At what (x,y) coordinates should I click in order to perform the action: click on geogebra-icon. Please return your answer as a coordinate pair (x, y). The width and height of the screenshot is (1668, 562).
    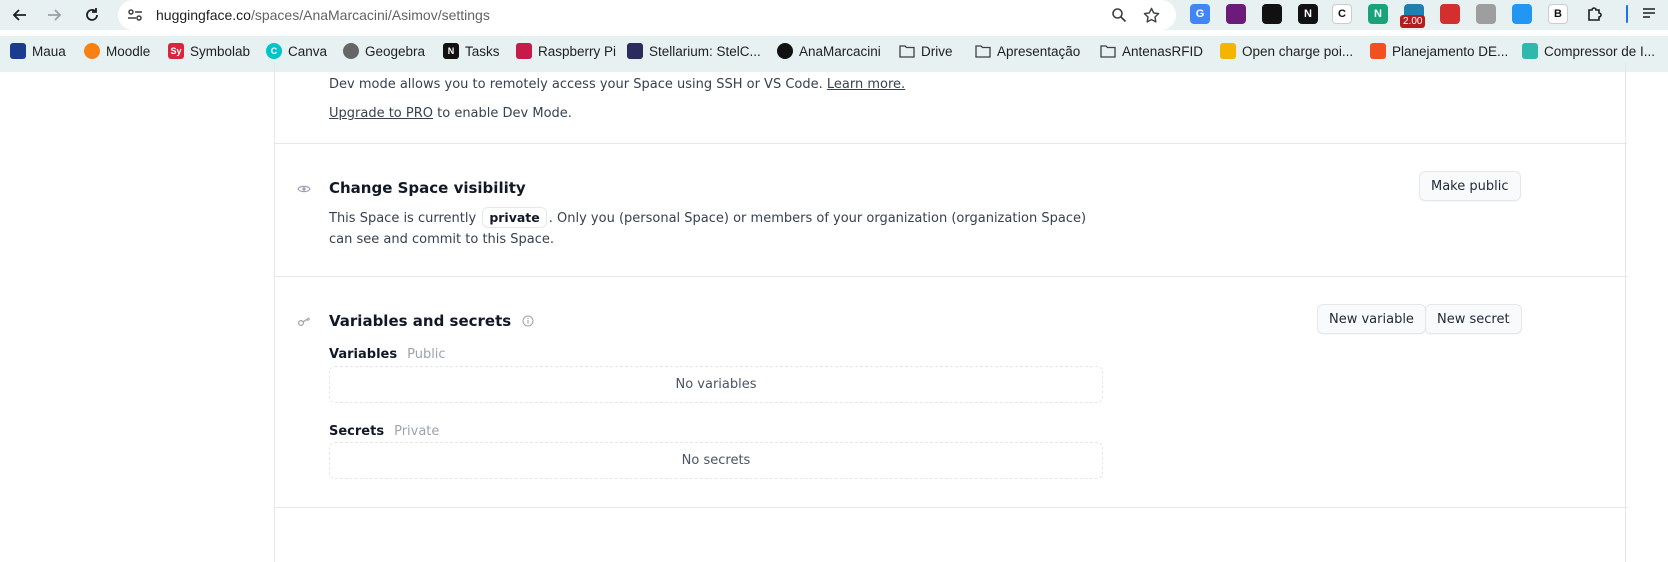
    Looking at the image, I should click on (351, 51).